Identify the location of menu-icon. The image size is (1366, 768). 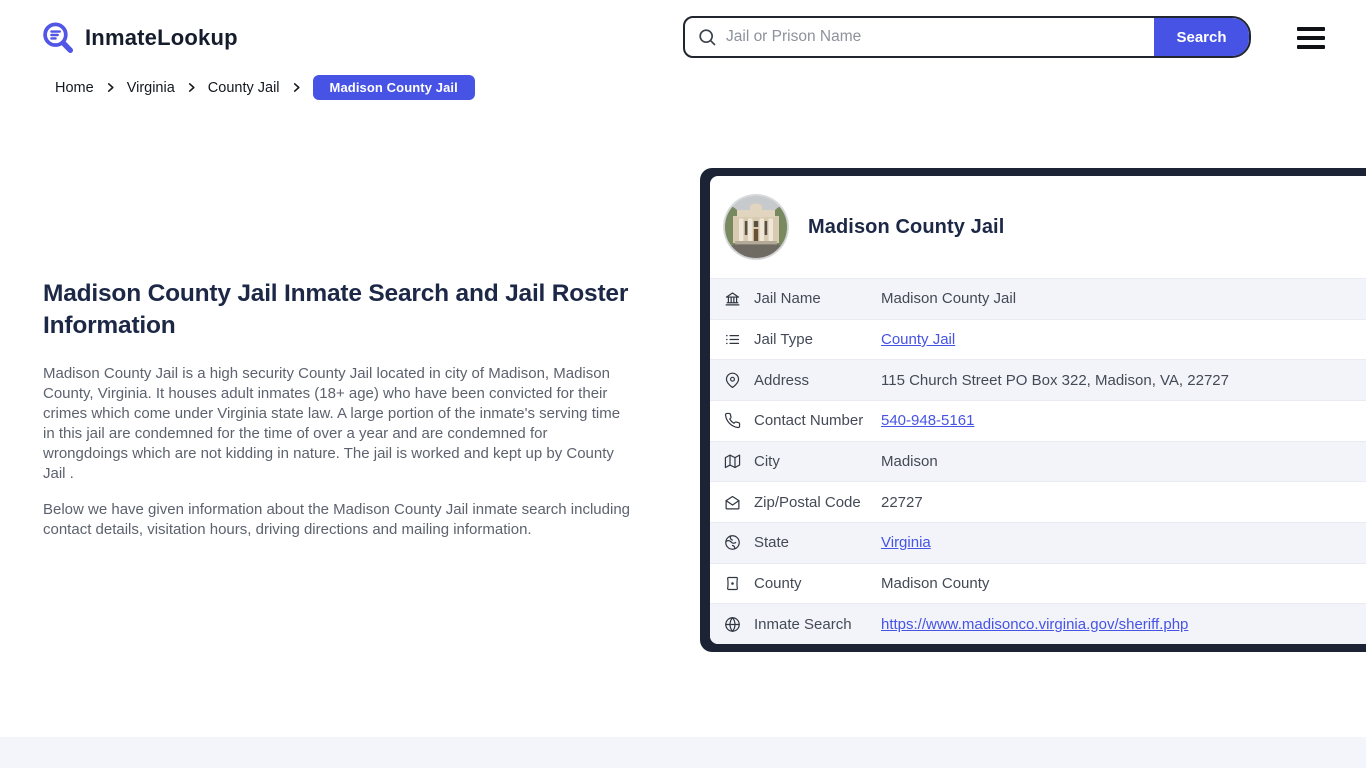
(1311, 38).